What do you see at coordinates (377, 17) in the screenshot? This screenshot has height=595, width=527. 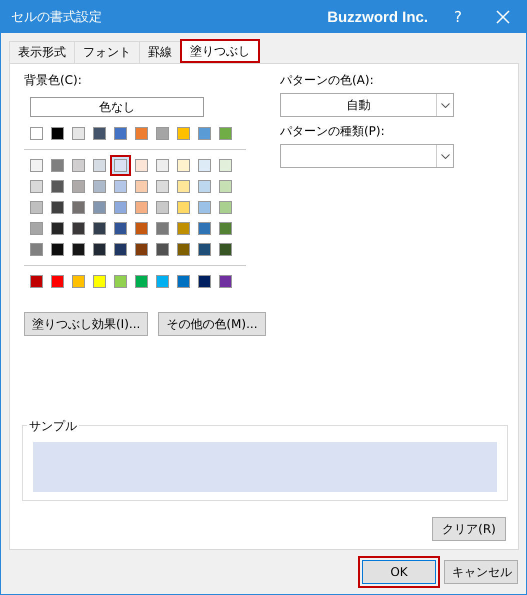 I see `brand-label: Buzzword Inc.` at bounding box center [377, 17].